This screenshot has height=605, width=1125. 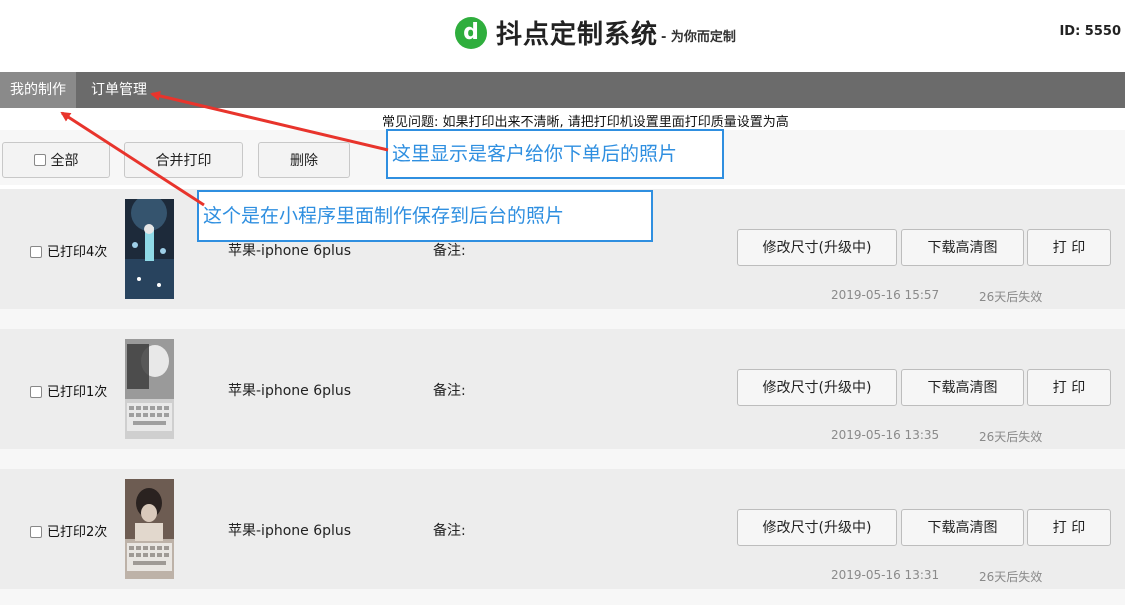 I want to click on arrow-to-orders, so click(x=269, y=121).